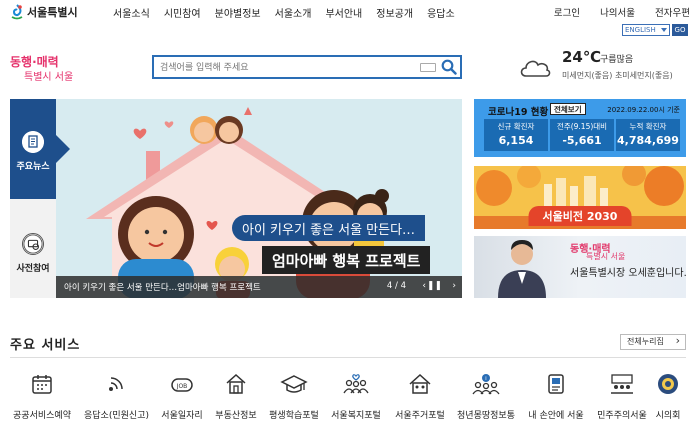  What do you see at coordinates (648, 126) in the screenshot?
I see `covid-stat-label: 누적 확진자` at bounding box center [648, 126].